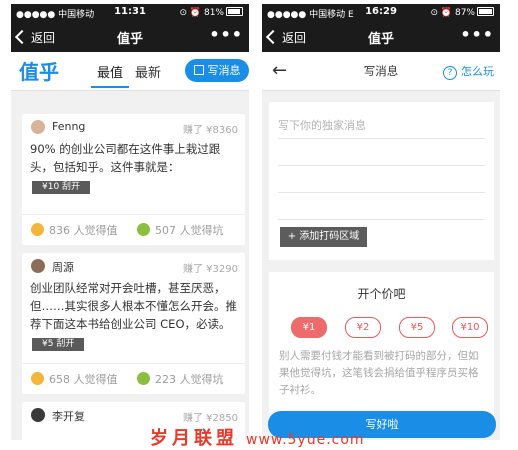 The width and height of the screenshot is (518, 450). What do you see at coordinates (322, 125) in the screenshot?
I see `message-placeholder: 写下你的独家消息` at bounding box center [322, 125].